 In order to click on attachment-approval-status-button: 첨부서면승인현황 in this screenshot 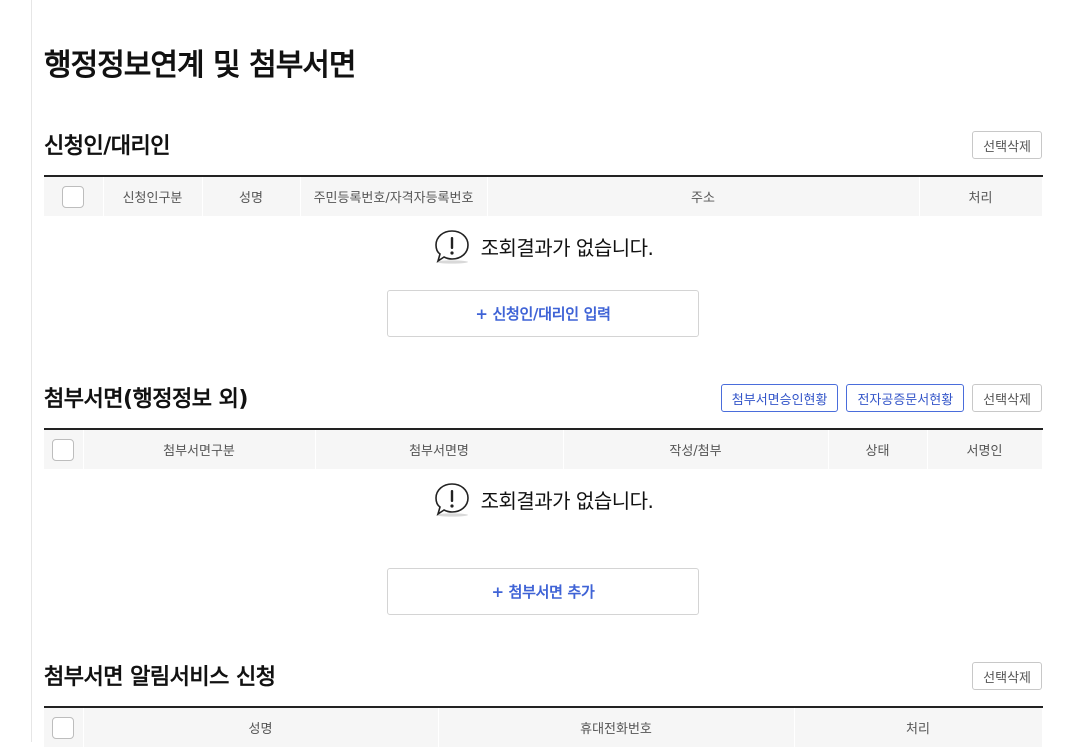, I will do `click(779, 398)`.